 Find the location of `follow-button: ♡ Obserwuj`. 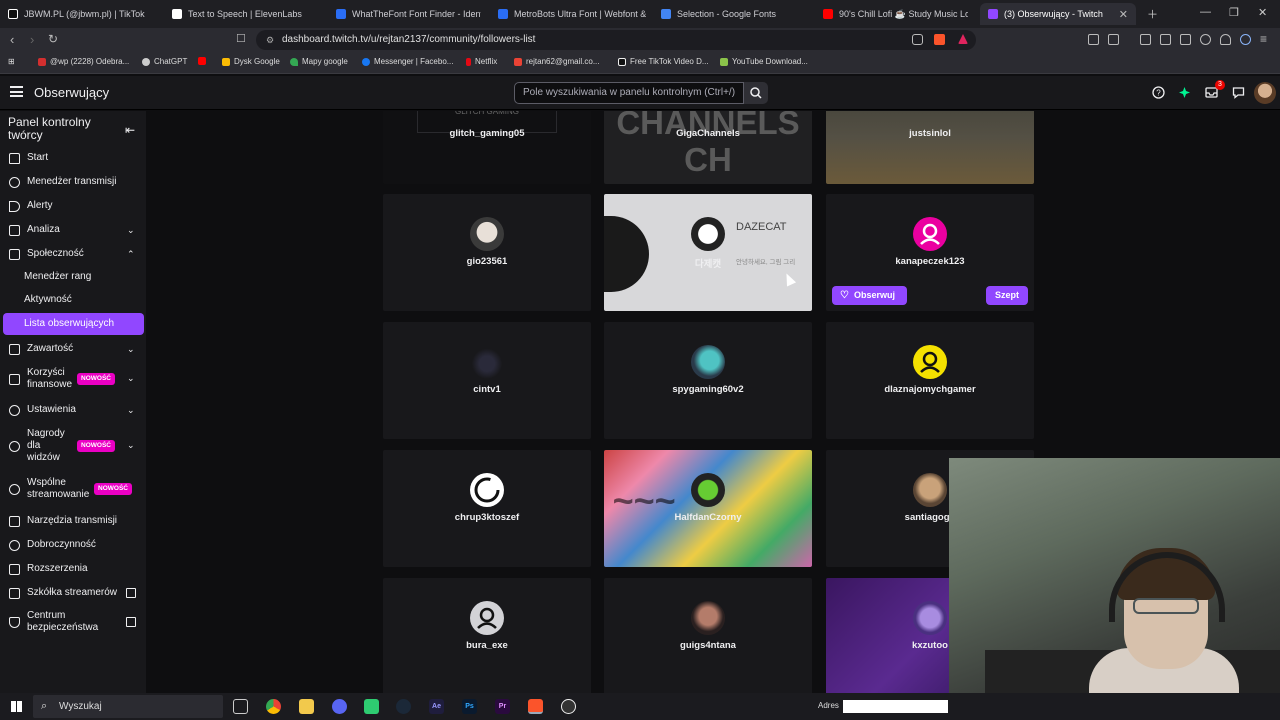

follow-button: ♡ Obserwuj is located at coordinates (869, 295).